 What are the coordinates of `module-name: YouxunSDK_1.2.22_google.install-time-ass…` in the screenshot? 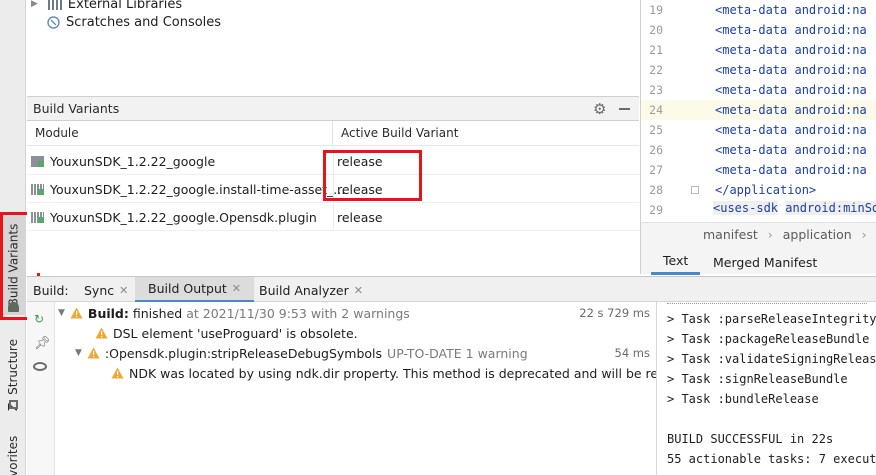 It's located at (198, 189).